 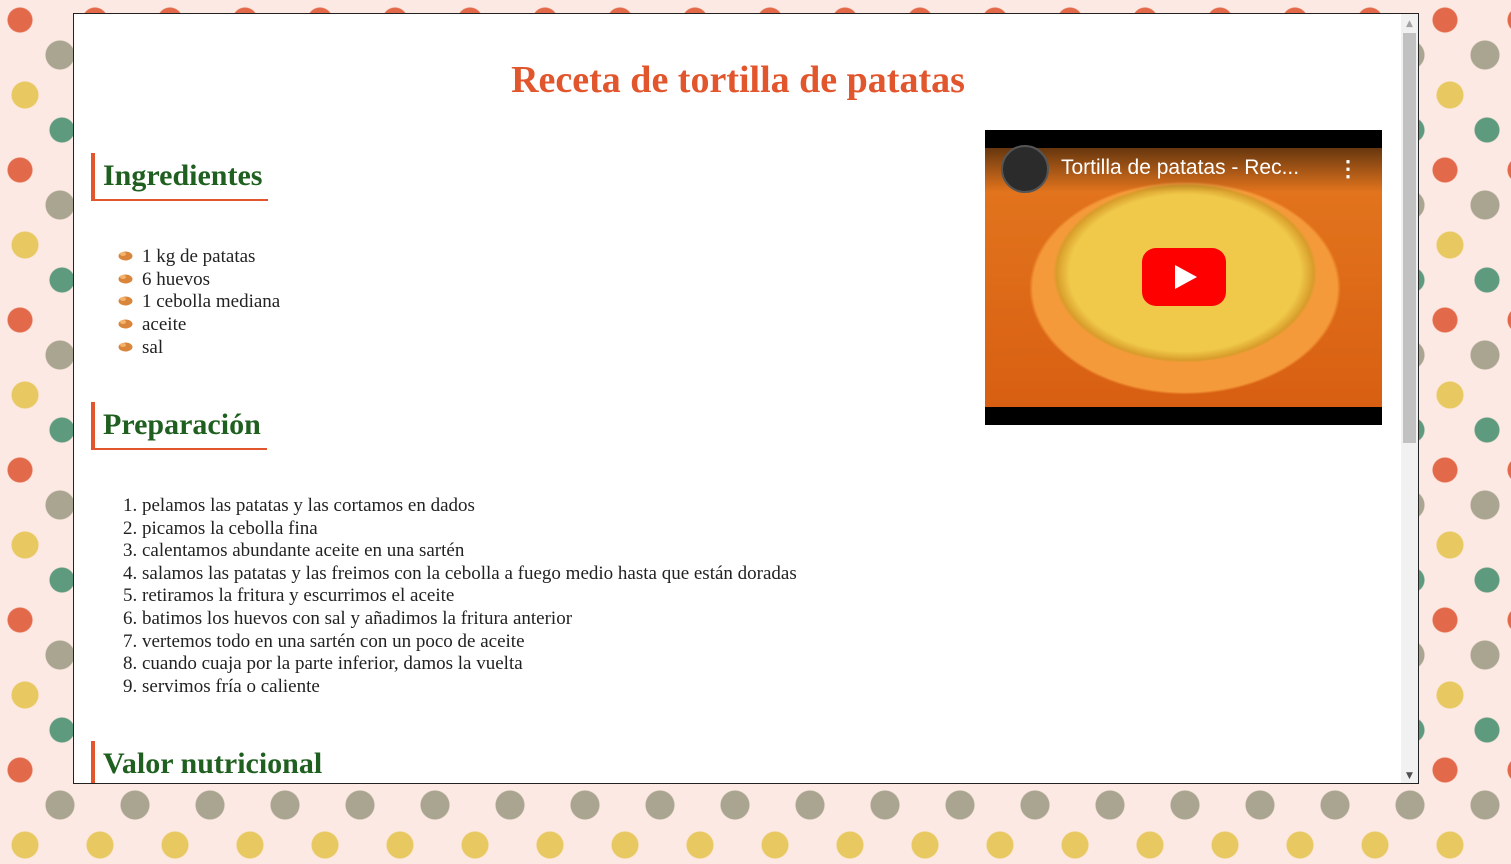 I want to click on ingredient-text: sal, so click(x=153, y=347).